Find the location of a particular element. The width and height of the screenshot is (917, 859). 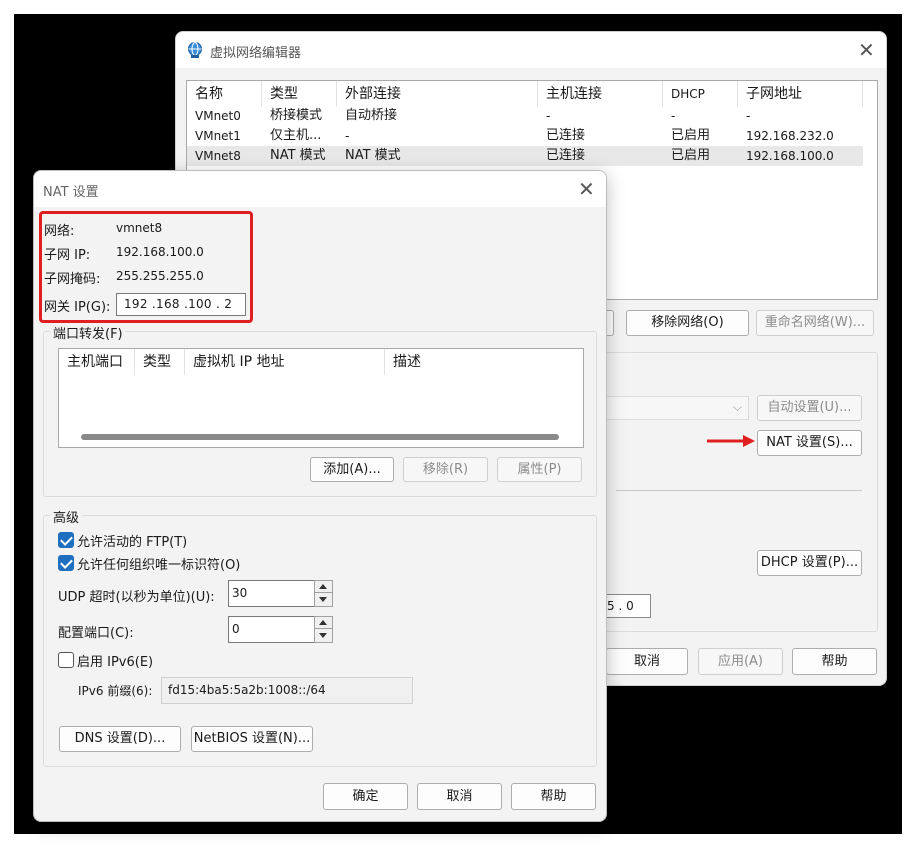

subnet-mask-label: 子网掩码: is located at coordinates (72, 279).